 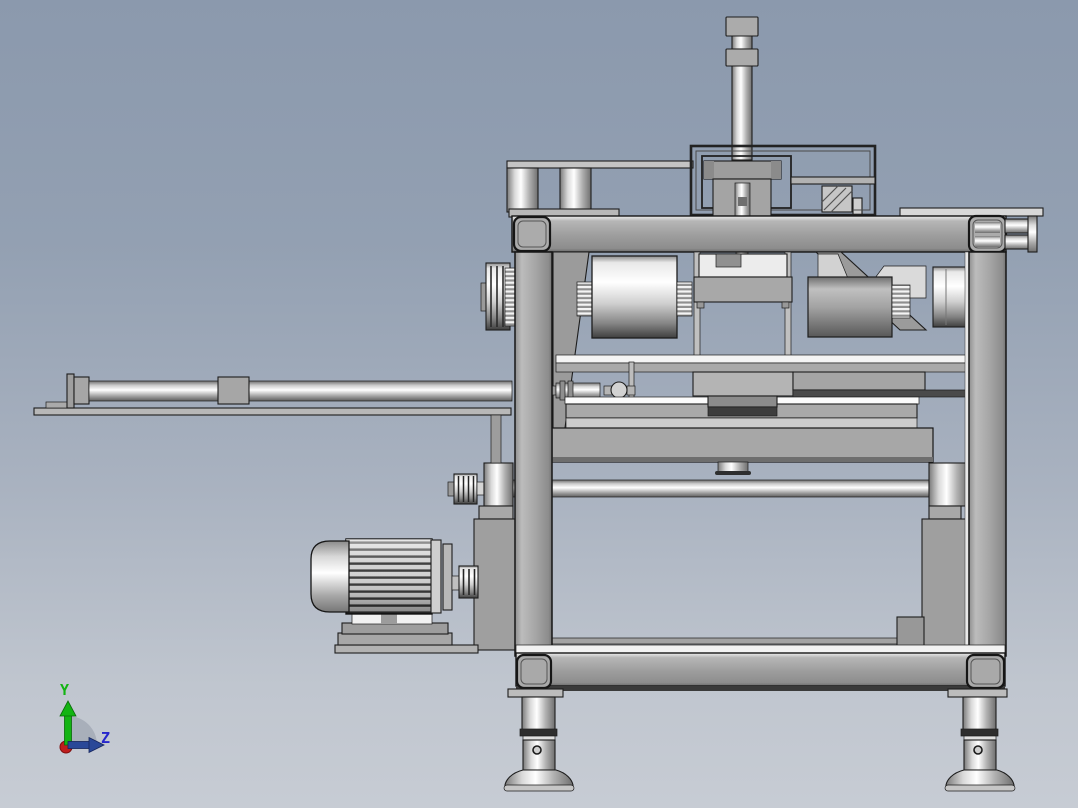 I want to click on z-shaft, so click(x=80, y=745).